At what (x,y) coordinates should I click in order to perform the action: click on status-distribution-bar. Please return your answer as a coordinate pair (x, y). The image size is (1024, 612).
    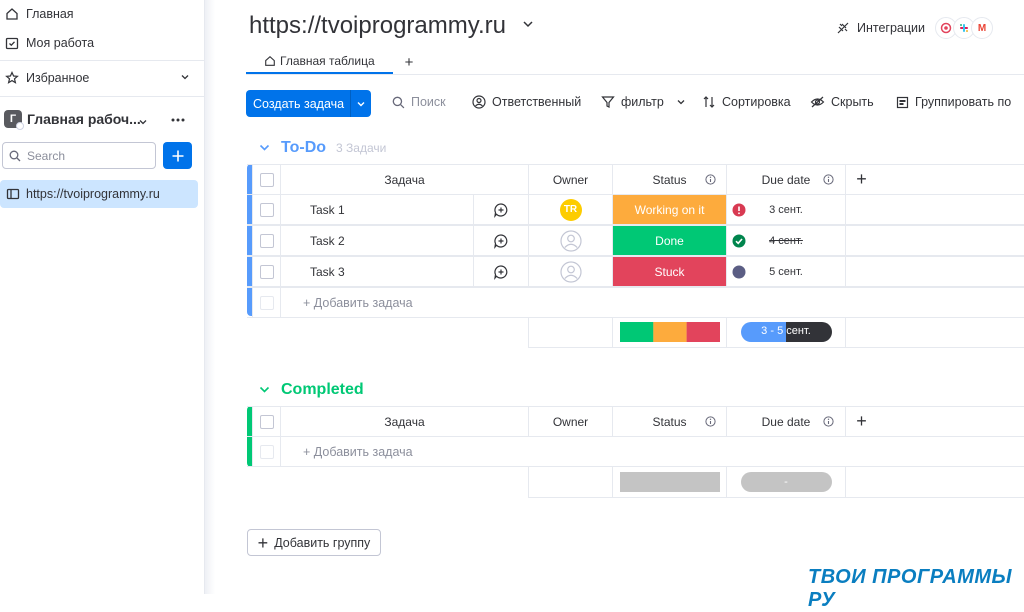
    Looking at the image, I should click on (669, 332).